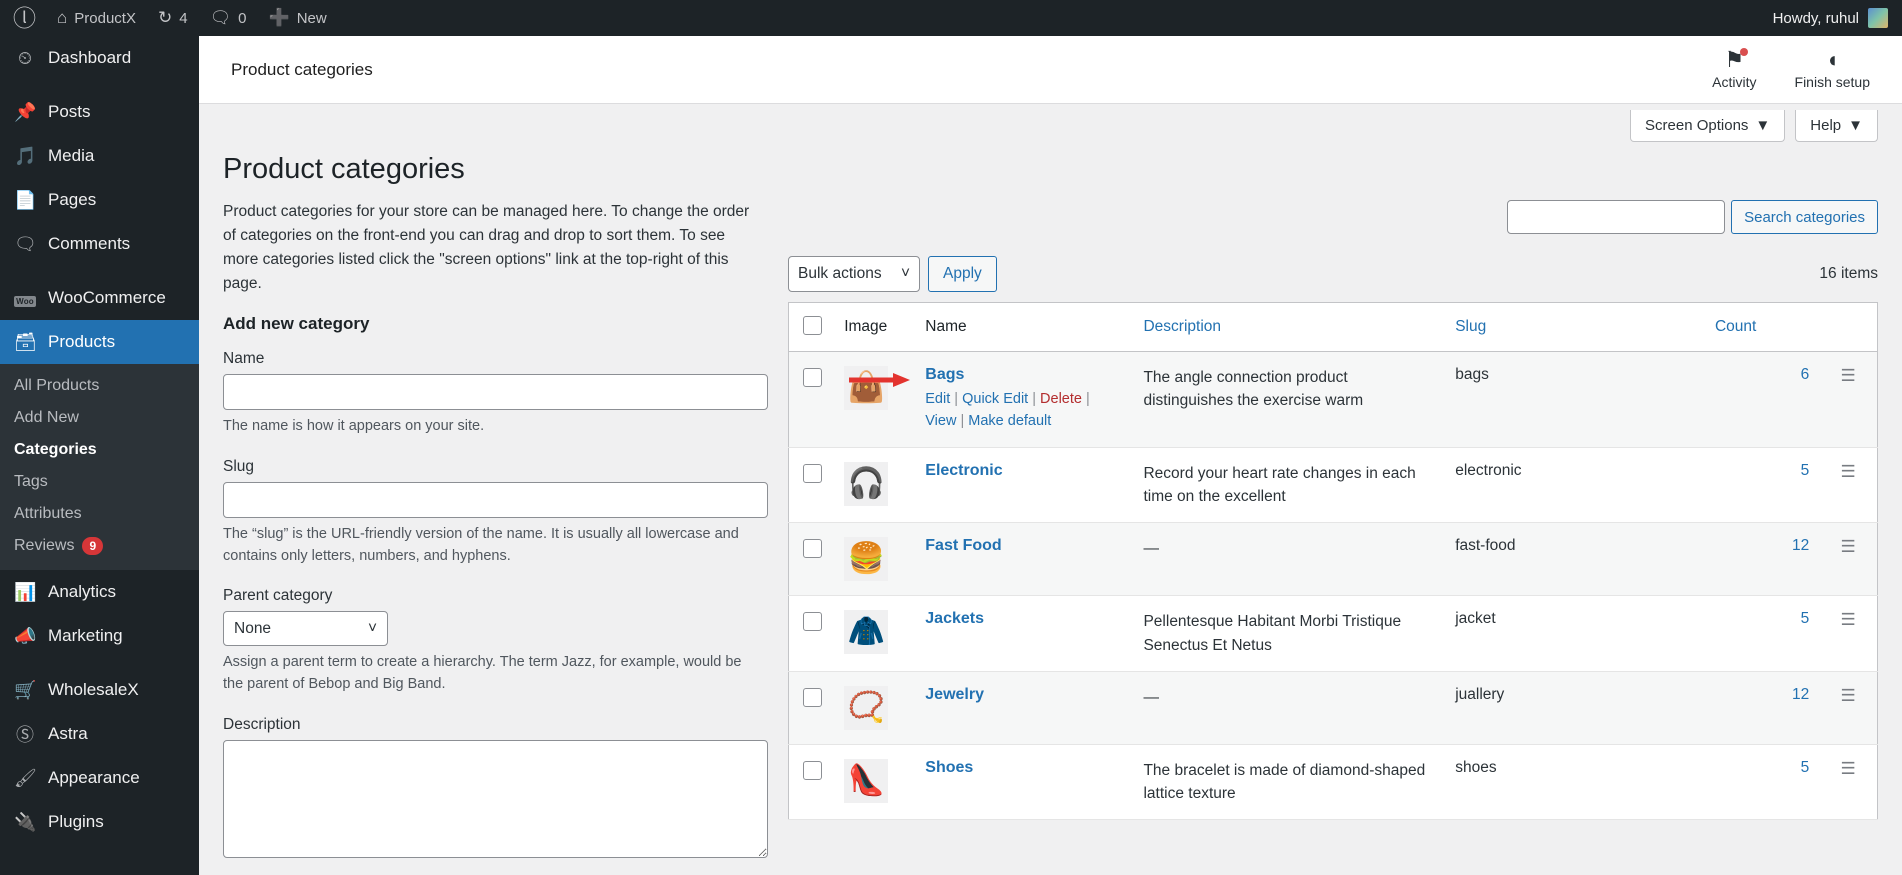  What do you see at coordinates (1333, 274) in the screenshot?
I see `table-nav-top: Bulk actions ˅ Apply 16 items` at bounding box center [1333, 274].